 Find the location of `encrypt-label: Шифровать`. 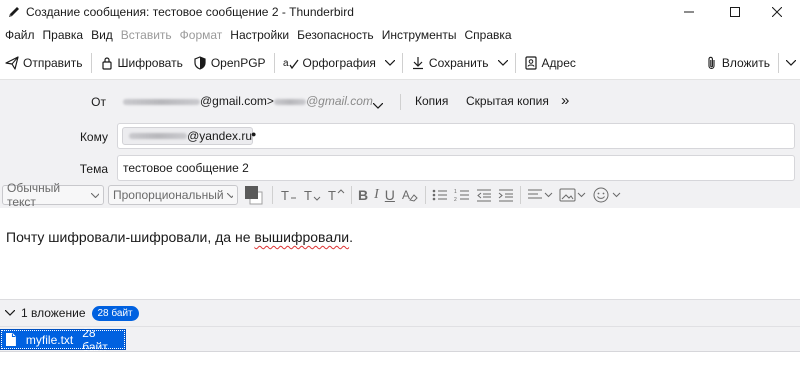

encrypt-label: Шифровать is located at coordinates (150, 62).